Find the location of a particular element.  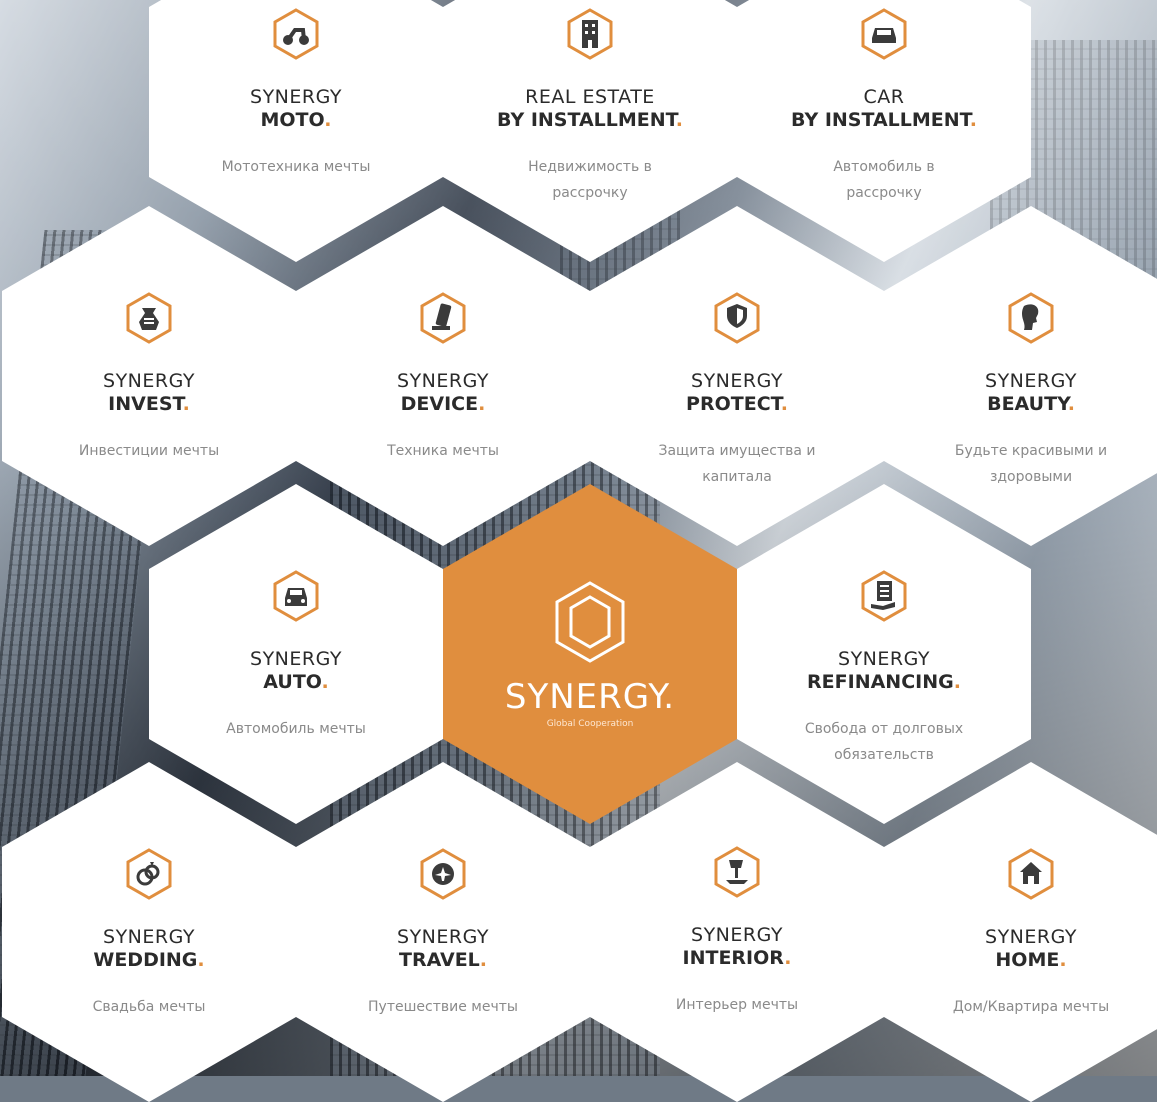

tile-title-line1: REAL ESTATE is located at coordinates (590, 97).